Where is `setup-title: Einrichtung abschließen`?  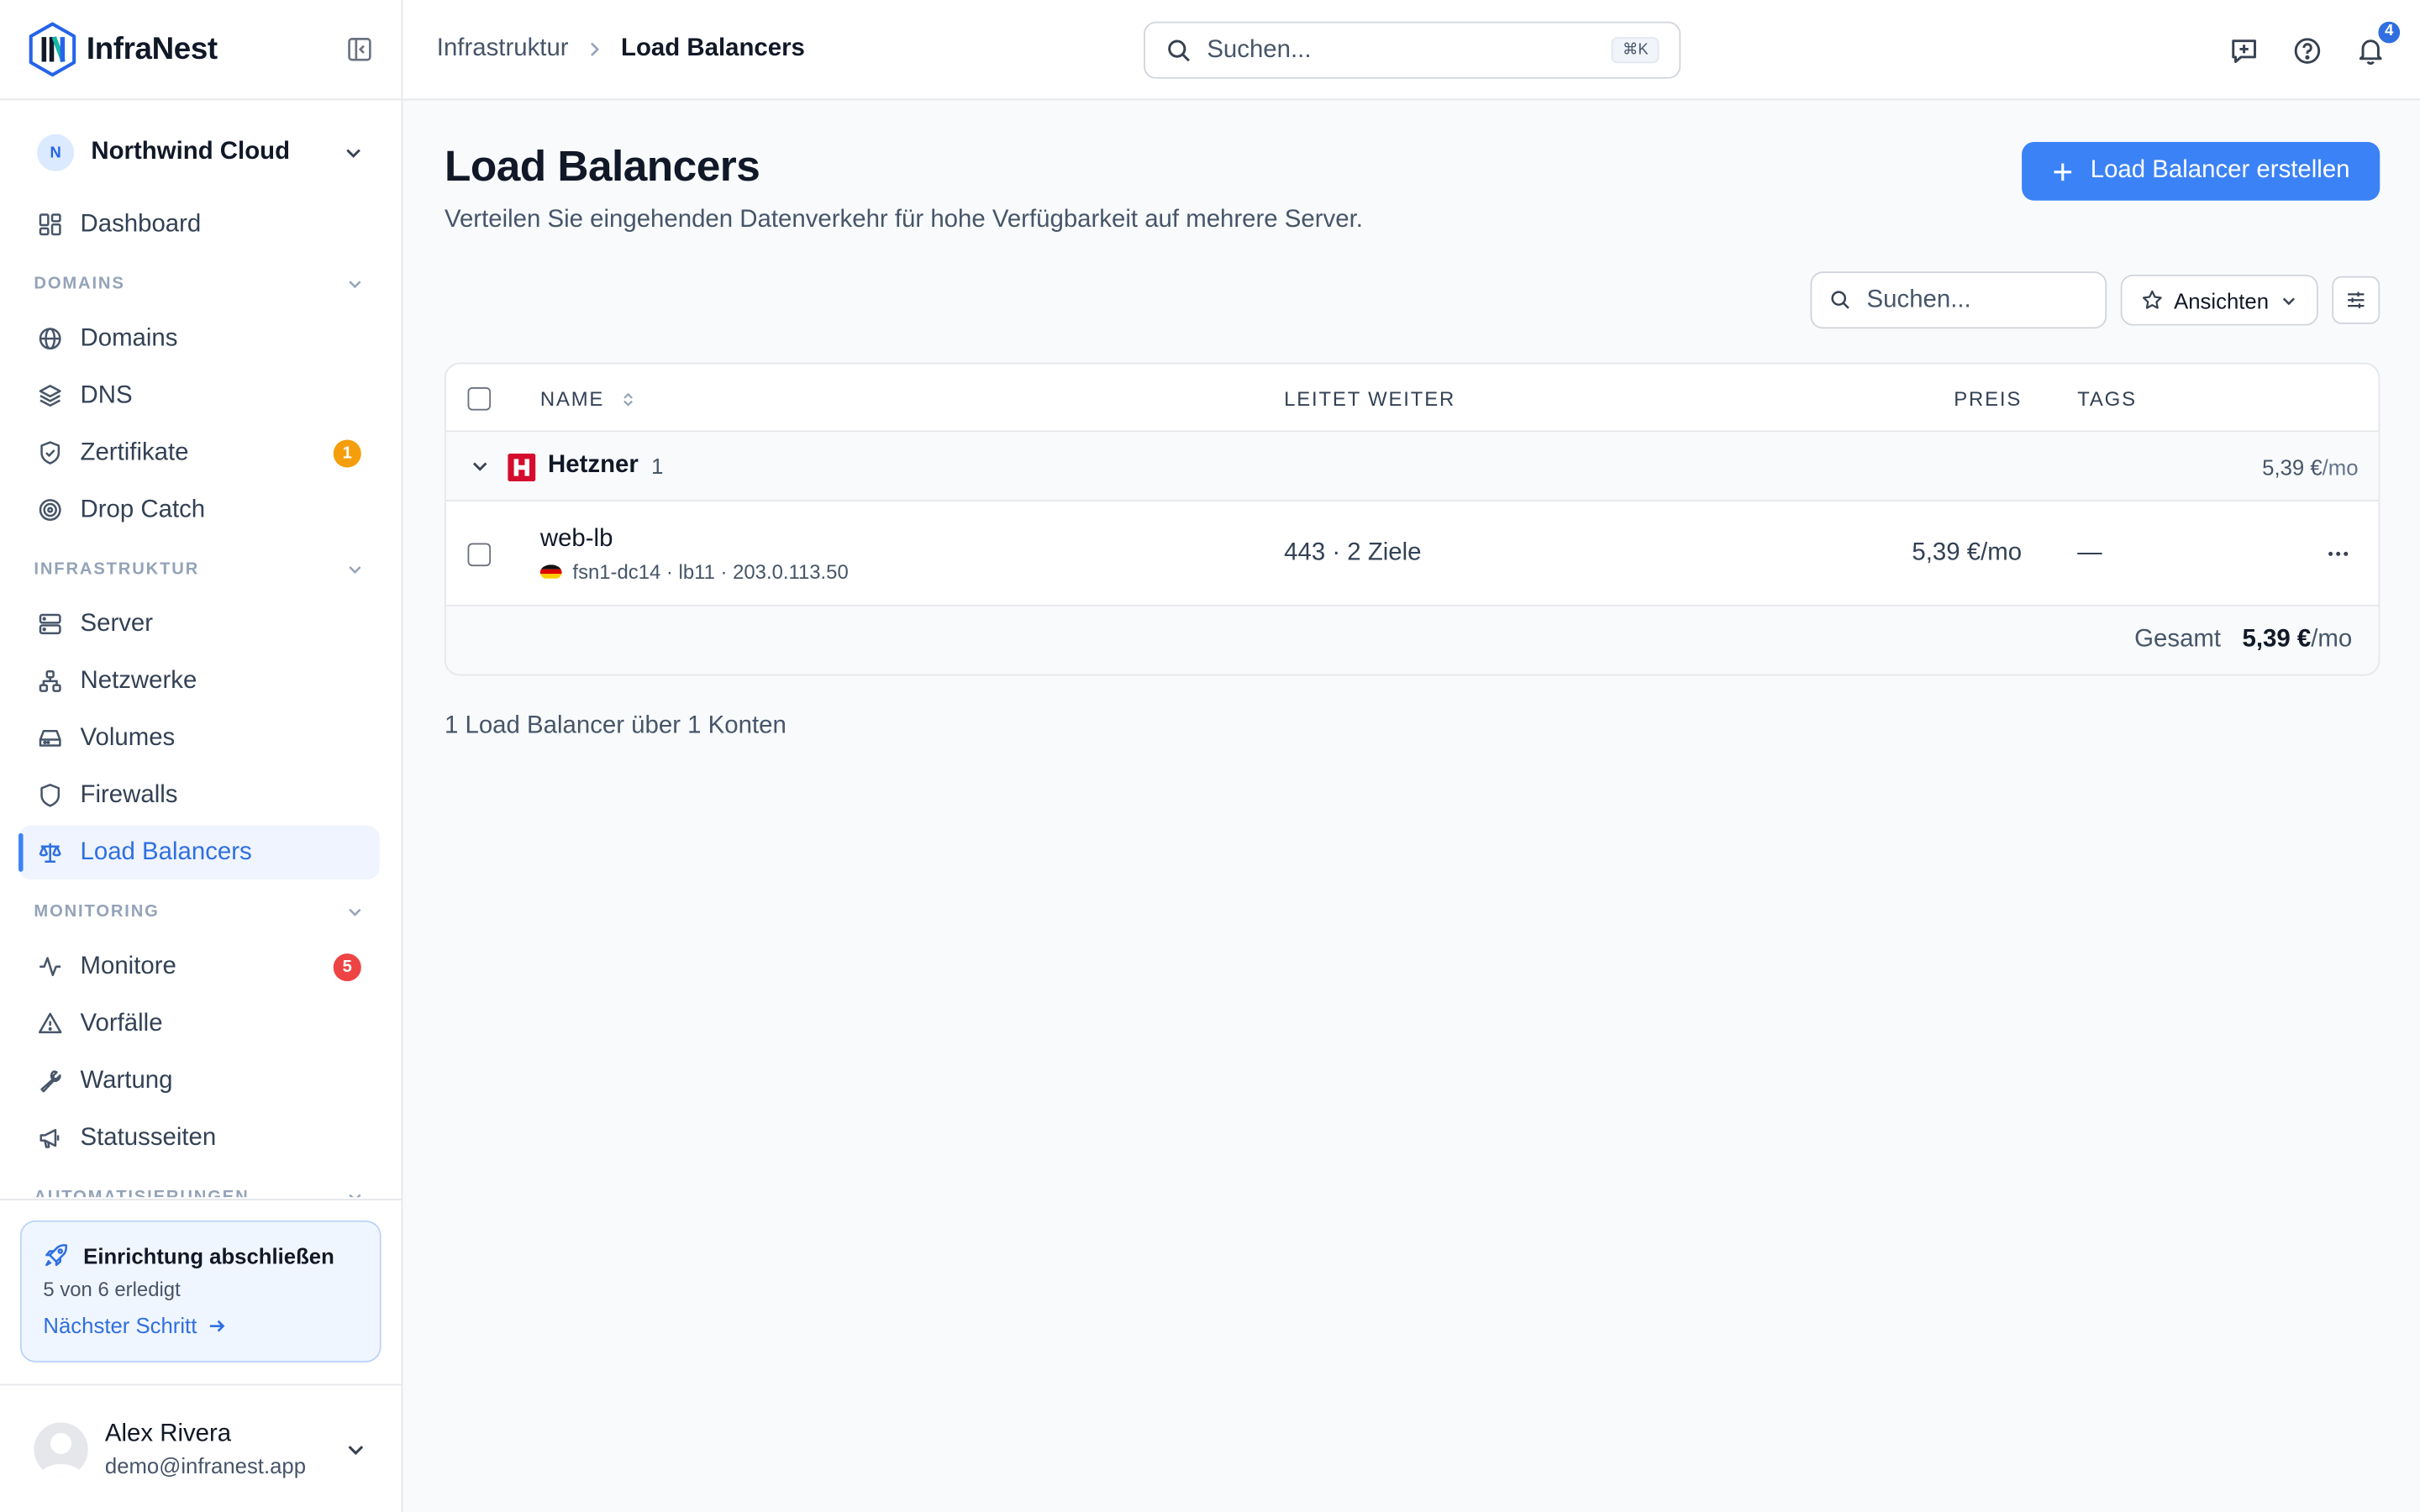
setup-title: Einrichtung abschließen is located at coordinates (200, 1255).